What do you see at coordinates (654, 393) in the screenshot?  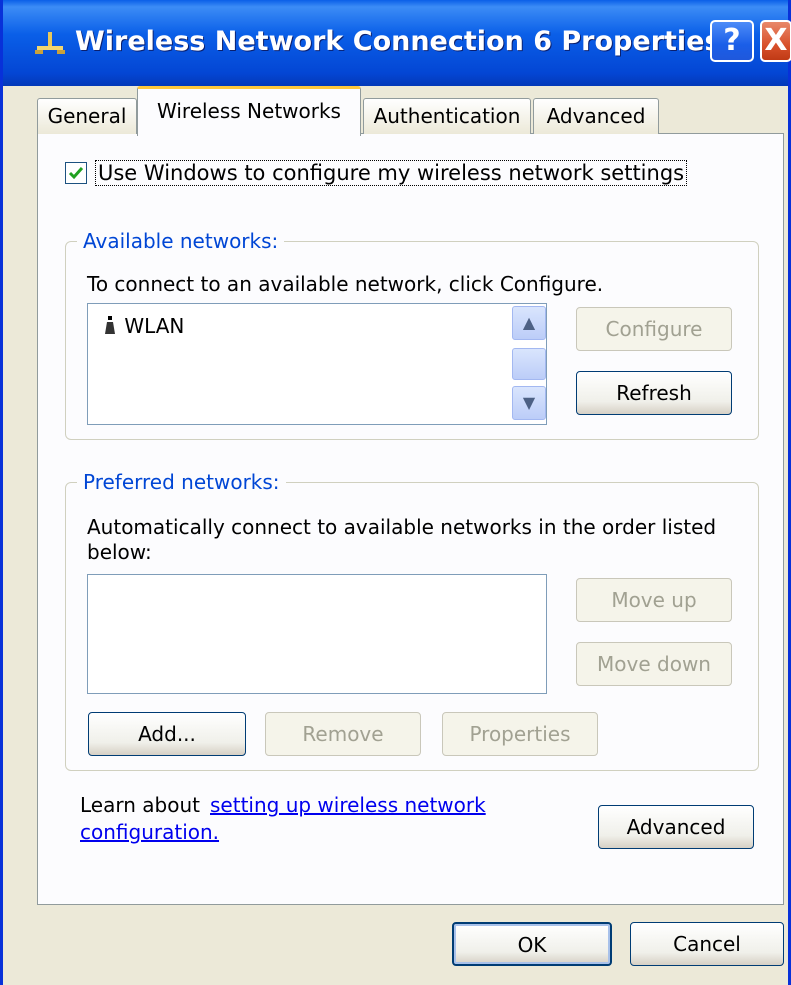 I see `refresh-button: Refresh` at bounding box center [654, 393].